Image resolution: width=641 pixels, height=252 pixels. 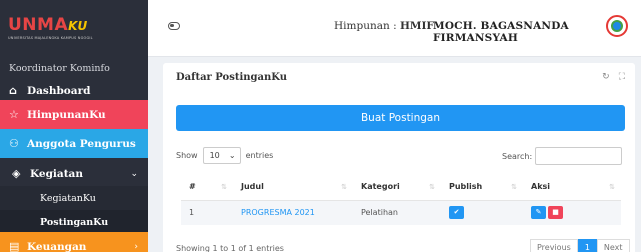 I want to click on users-icon: ⚇, so click(x=14, y=143).